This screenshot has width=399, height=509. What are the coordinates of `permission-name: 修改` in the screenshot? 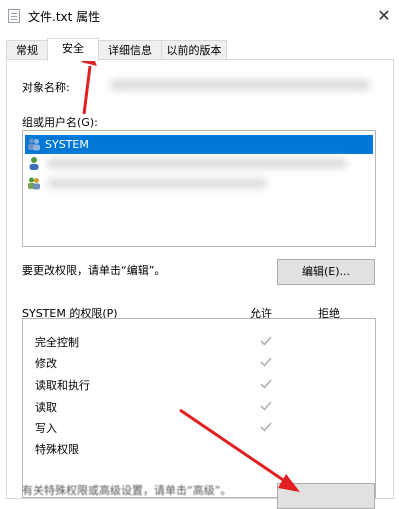 It's located at (46, 363).